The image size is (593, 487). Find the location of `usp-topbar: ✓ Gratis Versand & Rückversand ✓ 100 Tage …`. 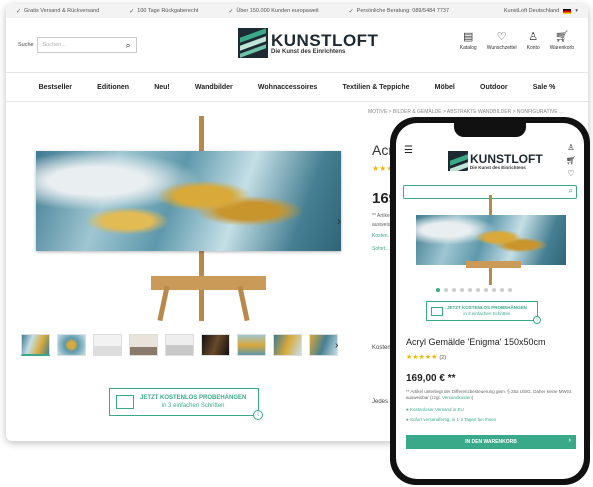

usp-topbar: ✓ Gratis Versand & Rückversand ✓ 100 Tage … is located at coordinates (297, 11).